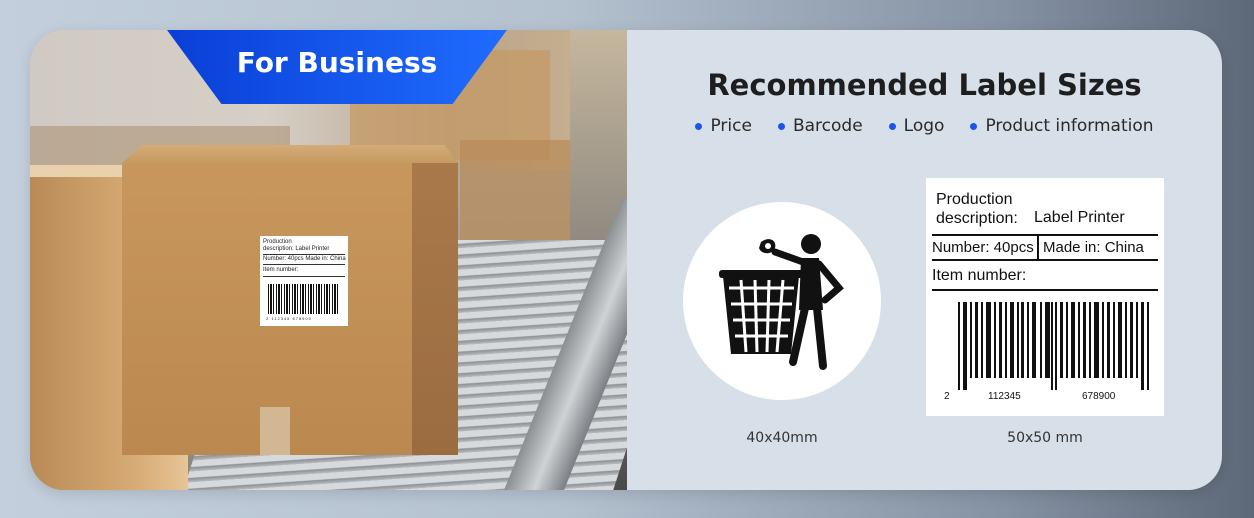 The height and width of the screenshot is (518, 1254). What do you see at coordinates (1099, 396) in the screenshot?
I see `barcode-digits-right: 678900` at bounding box center [1099, 396].